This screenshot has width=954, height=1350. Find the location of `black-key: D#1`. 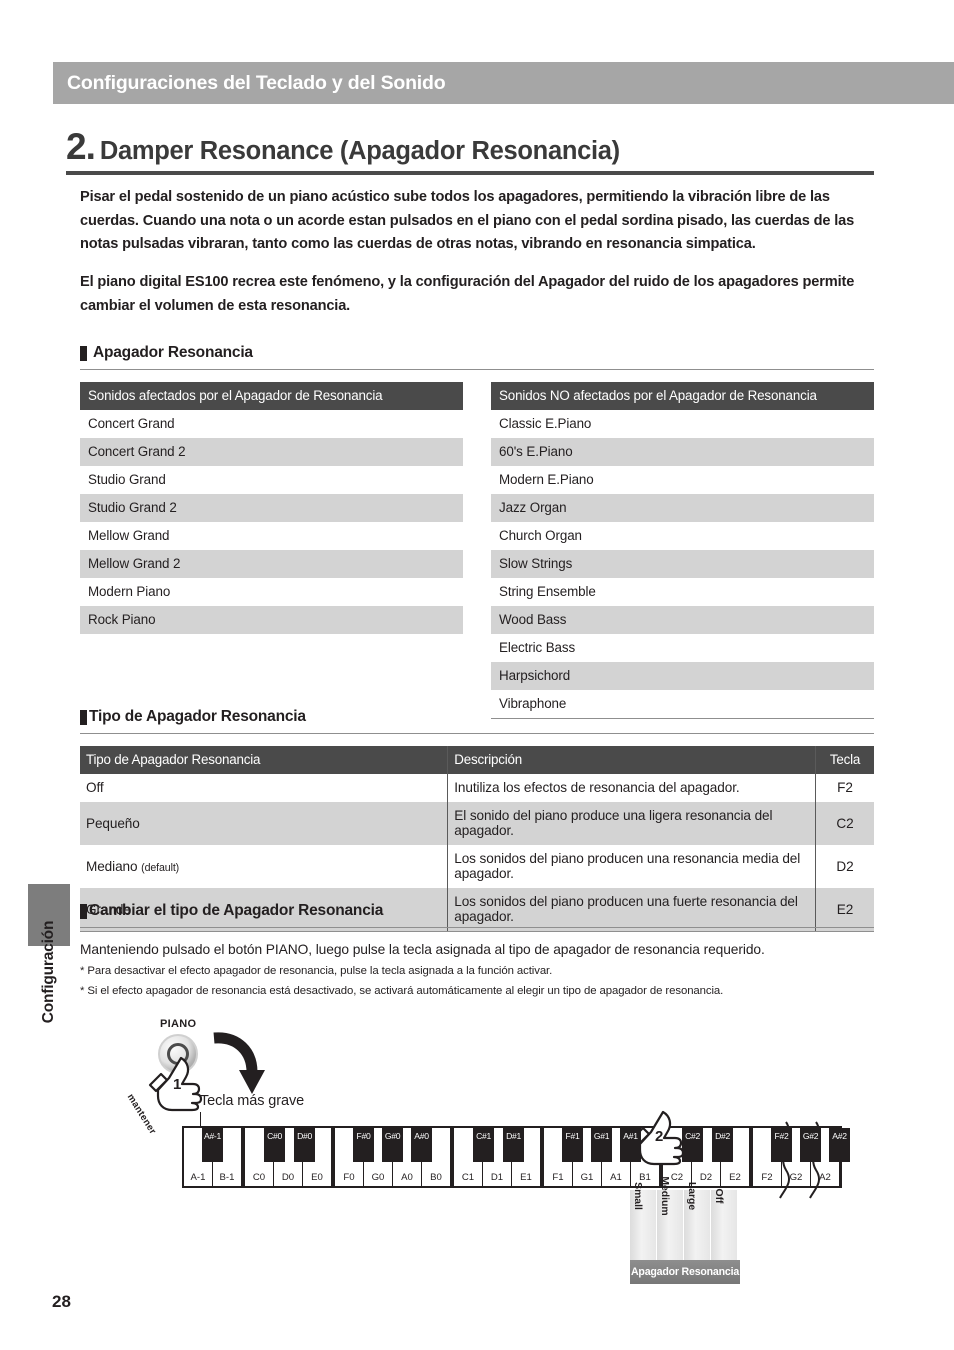

black-key: D#1 is located at coordinates (513, 1145).